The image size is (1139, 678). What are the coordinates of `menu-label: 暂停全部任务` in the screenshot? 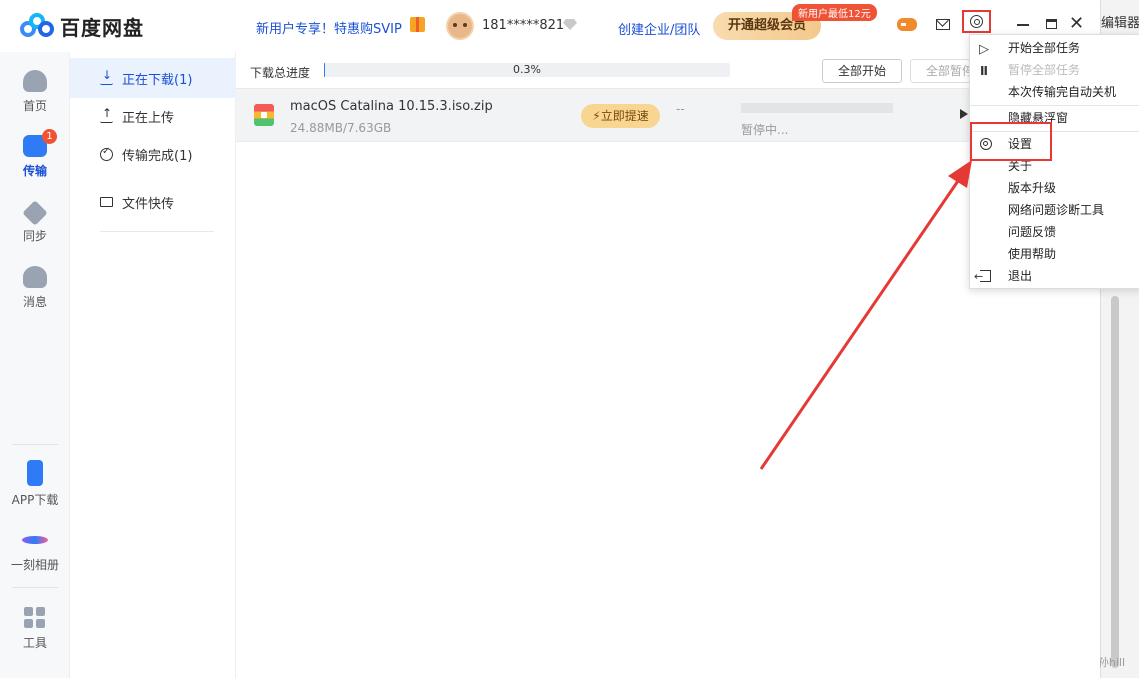 It's located at (1044, 70).